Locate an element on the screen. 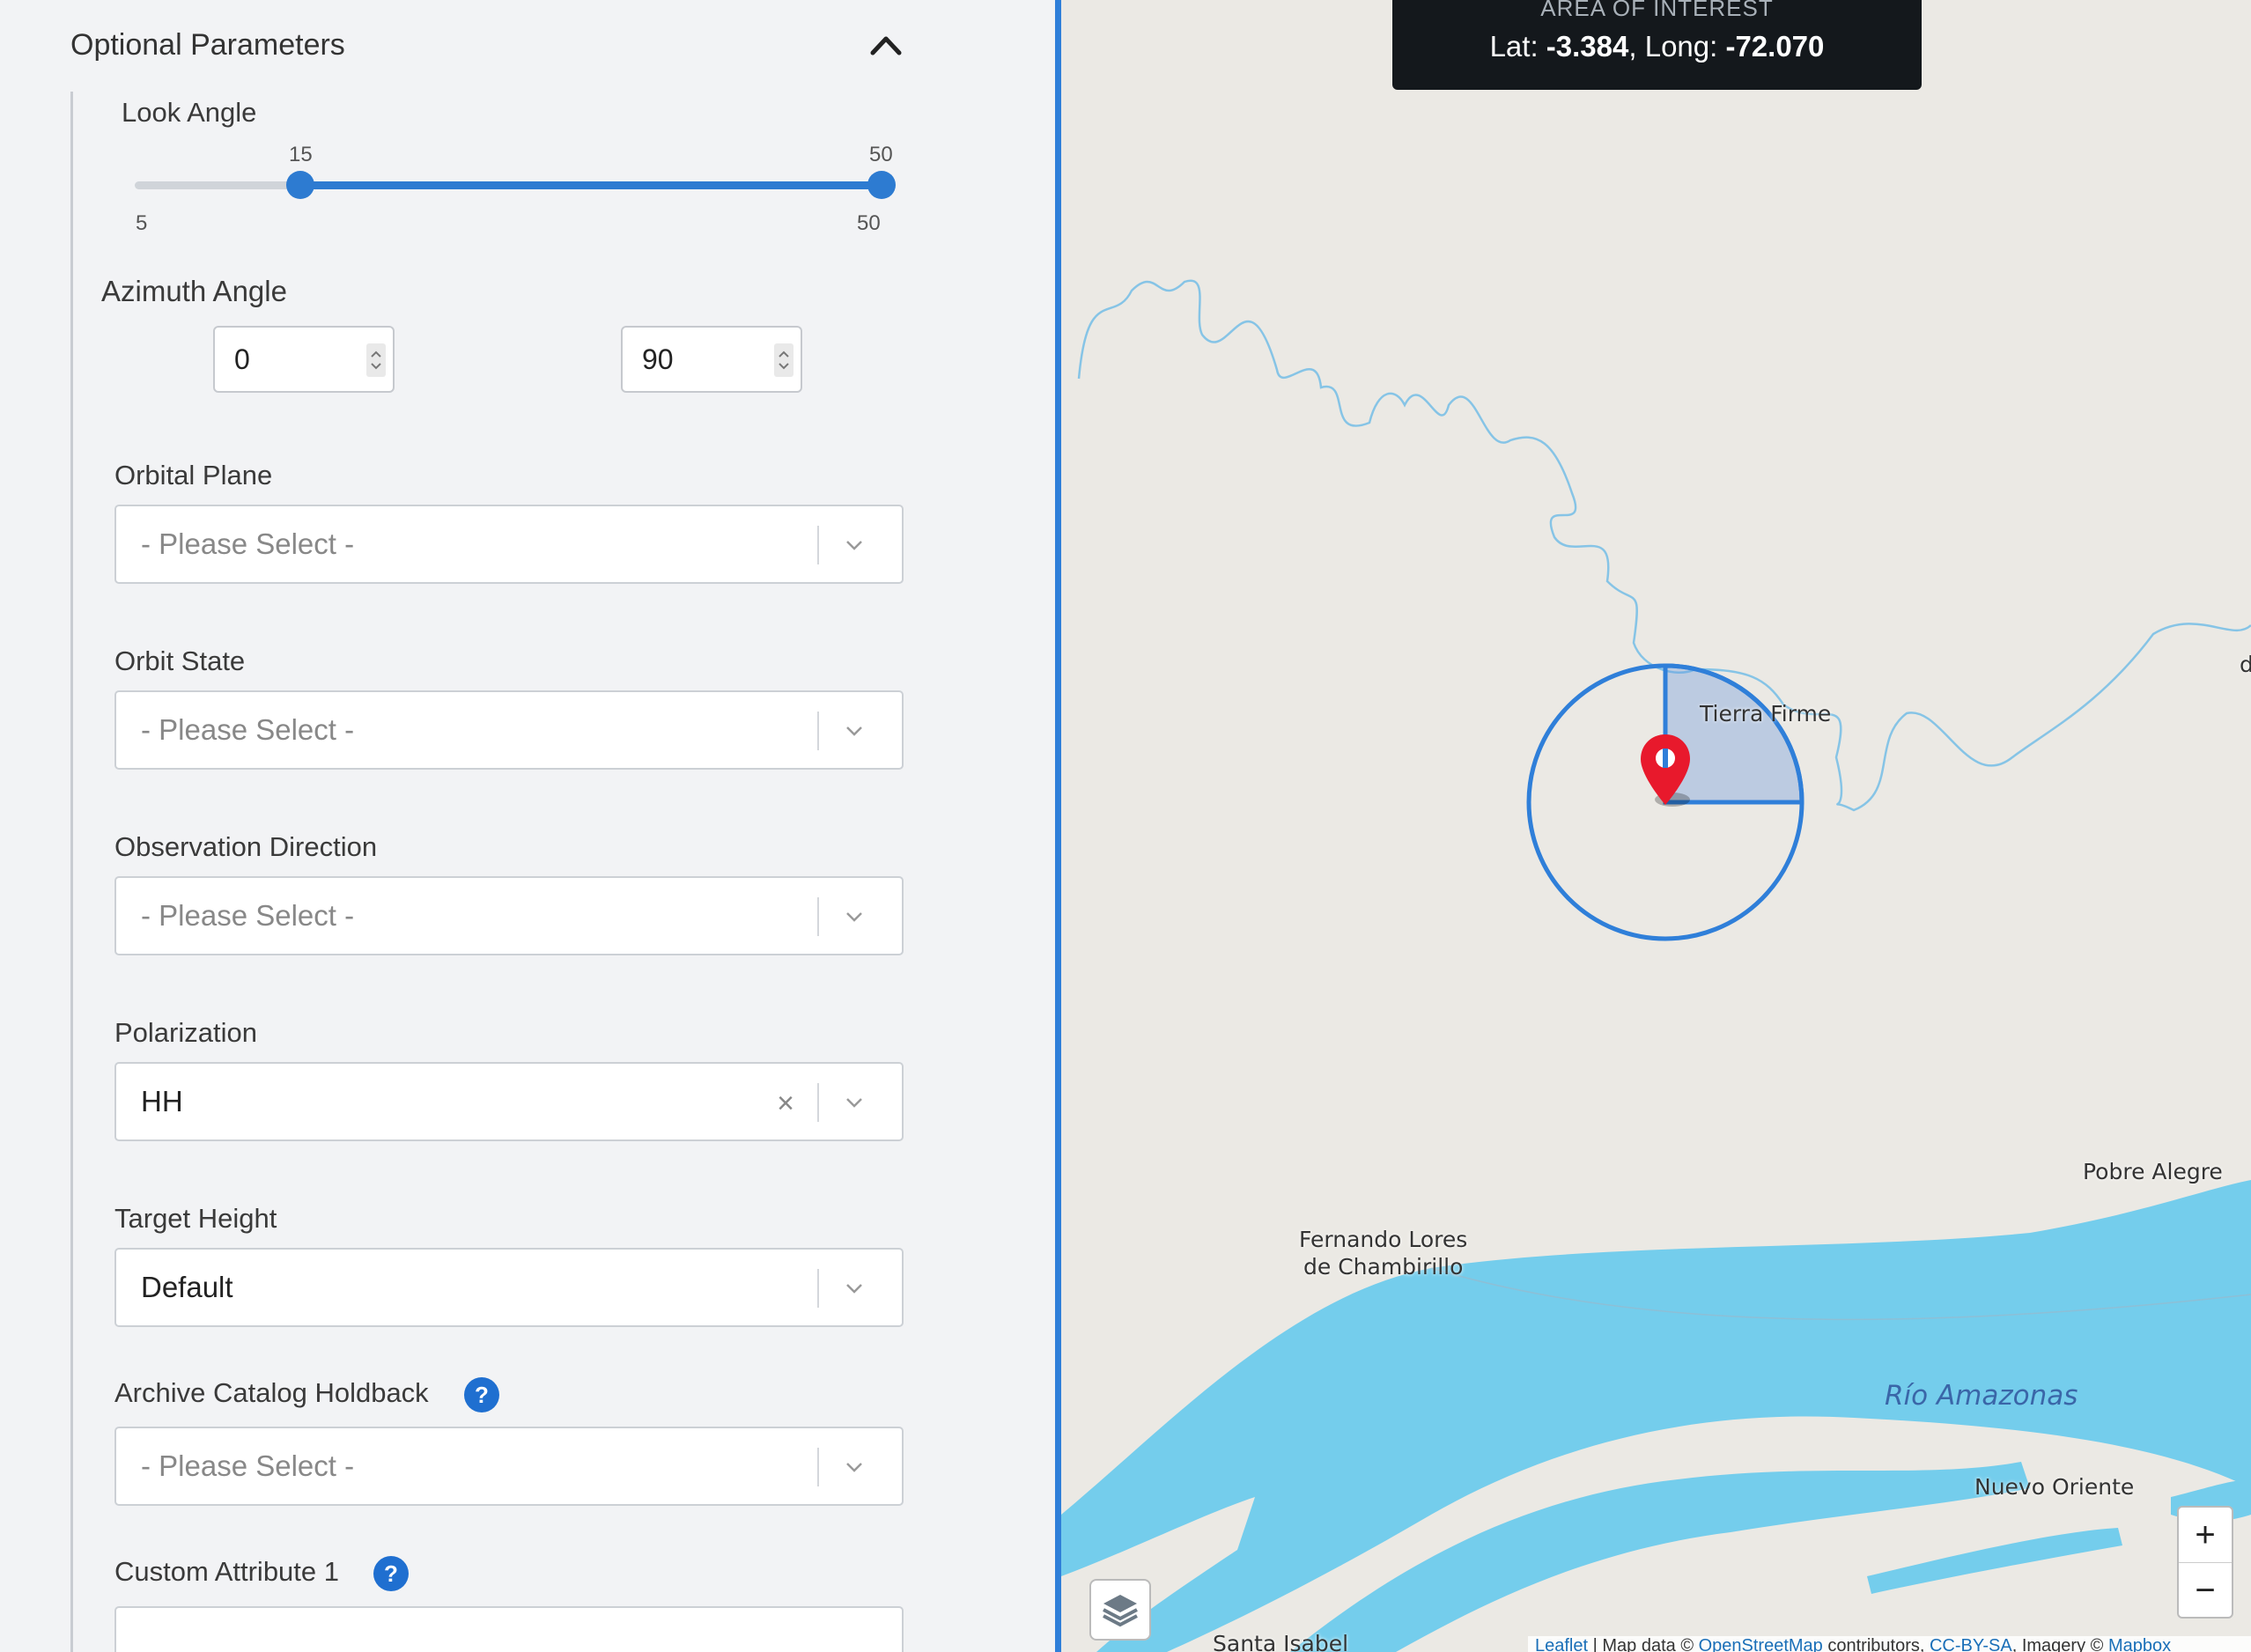  layers-button is located at coordinates (1120, 1610).